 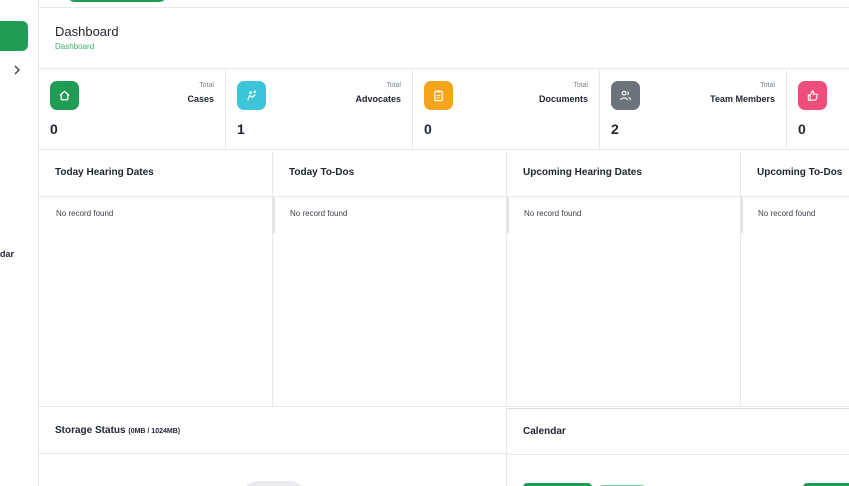 I want to click on stat-label: Team Members, so click(x=742, y=99).